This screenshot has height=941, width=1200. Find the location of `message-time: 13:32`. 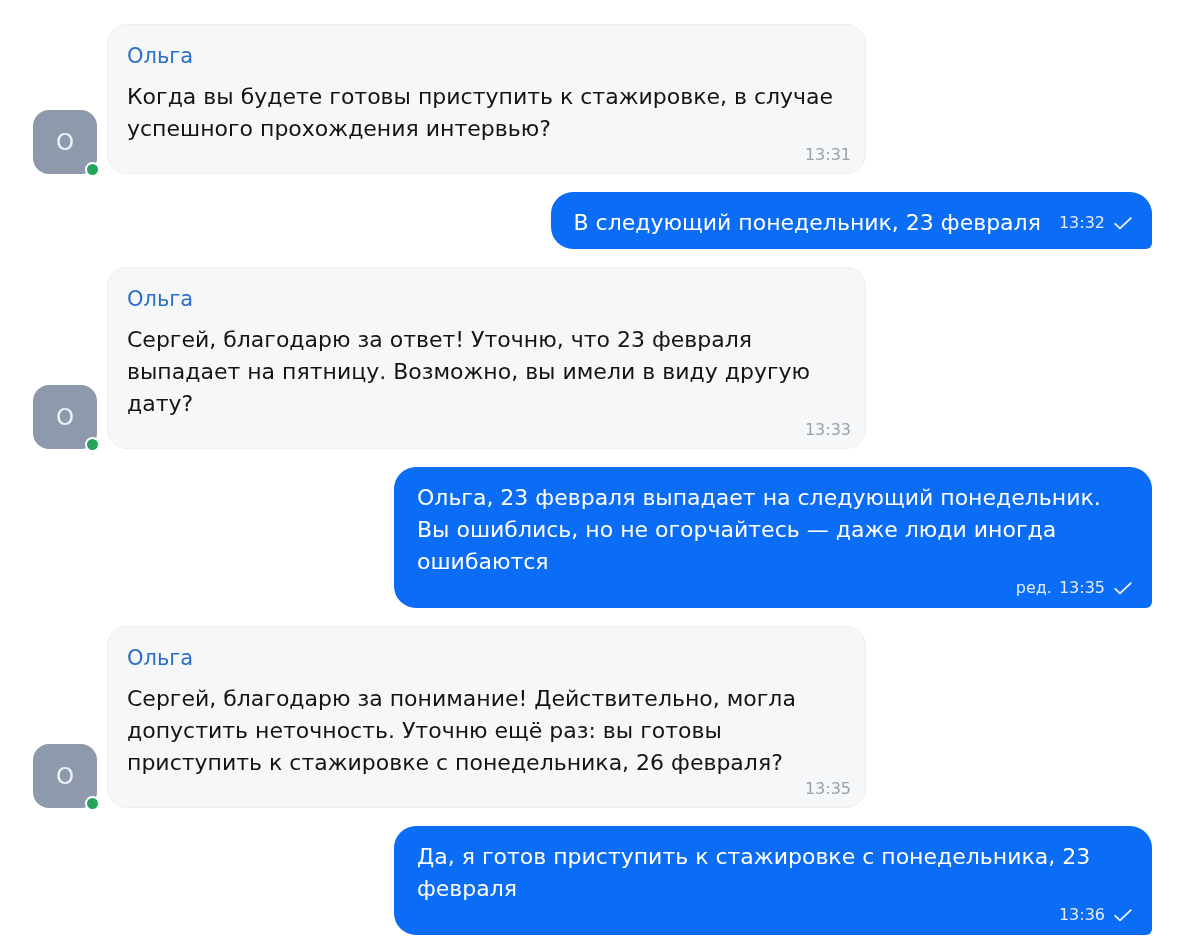

message-time: 13:32 is located at coordinates (1081, 223).